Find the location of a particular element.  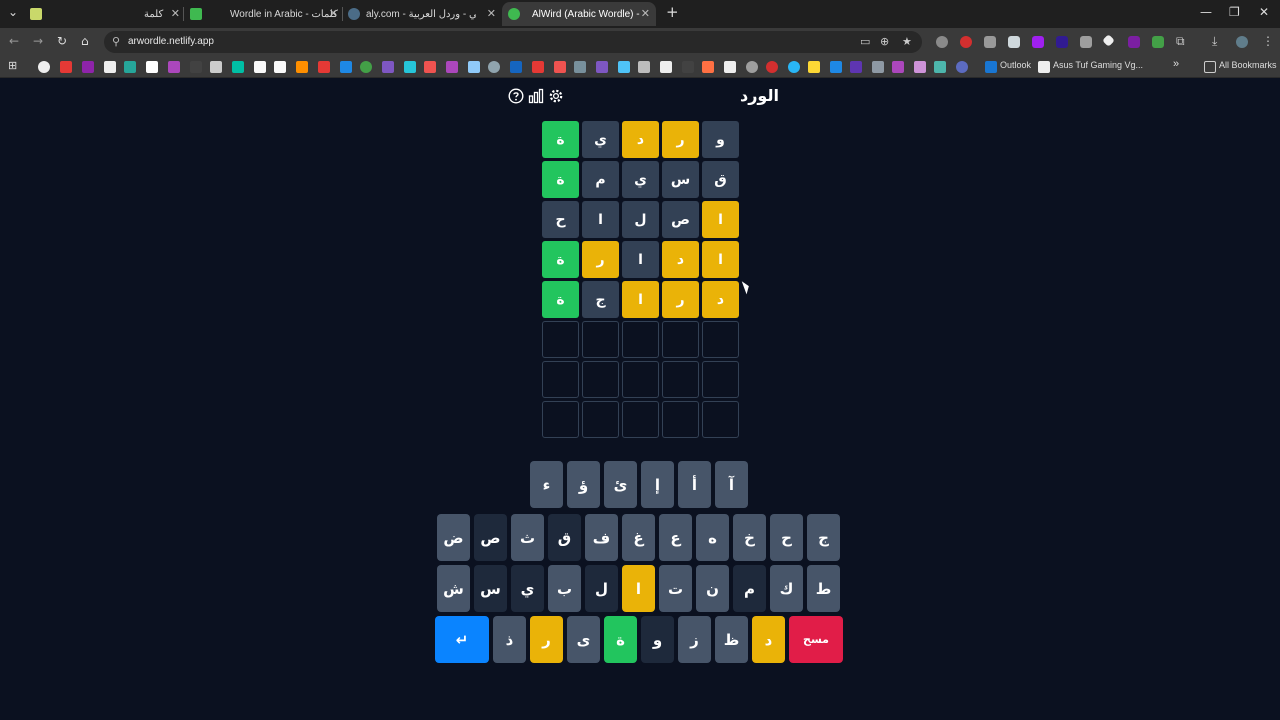

restore-icon: ❐ is located at coordinates (1234, 12).